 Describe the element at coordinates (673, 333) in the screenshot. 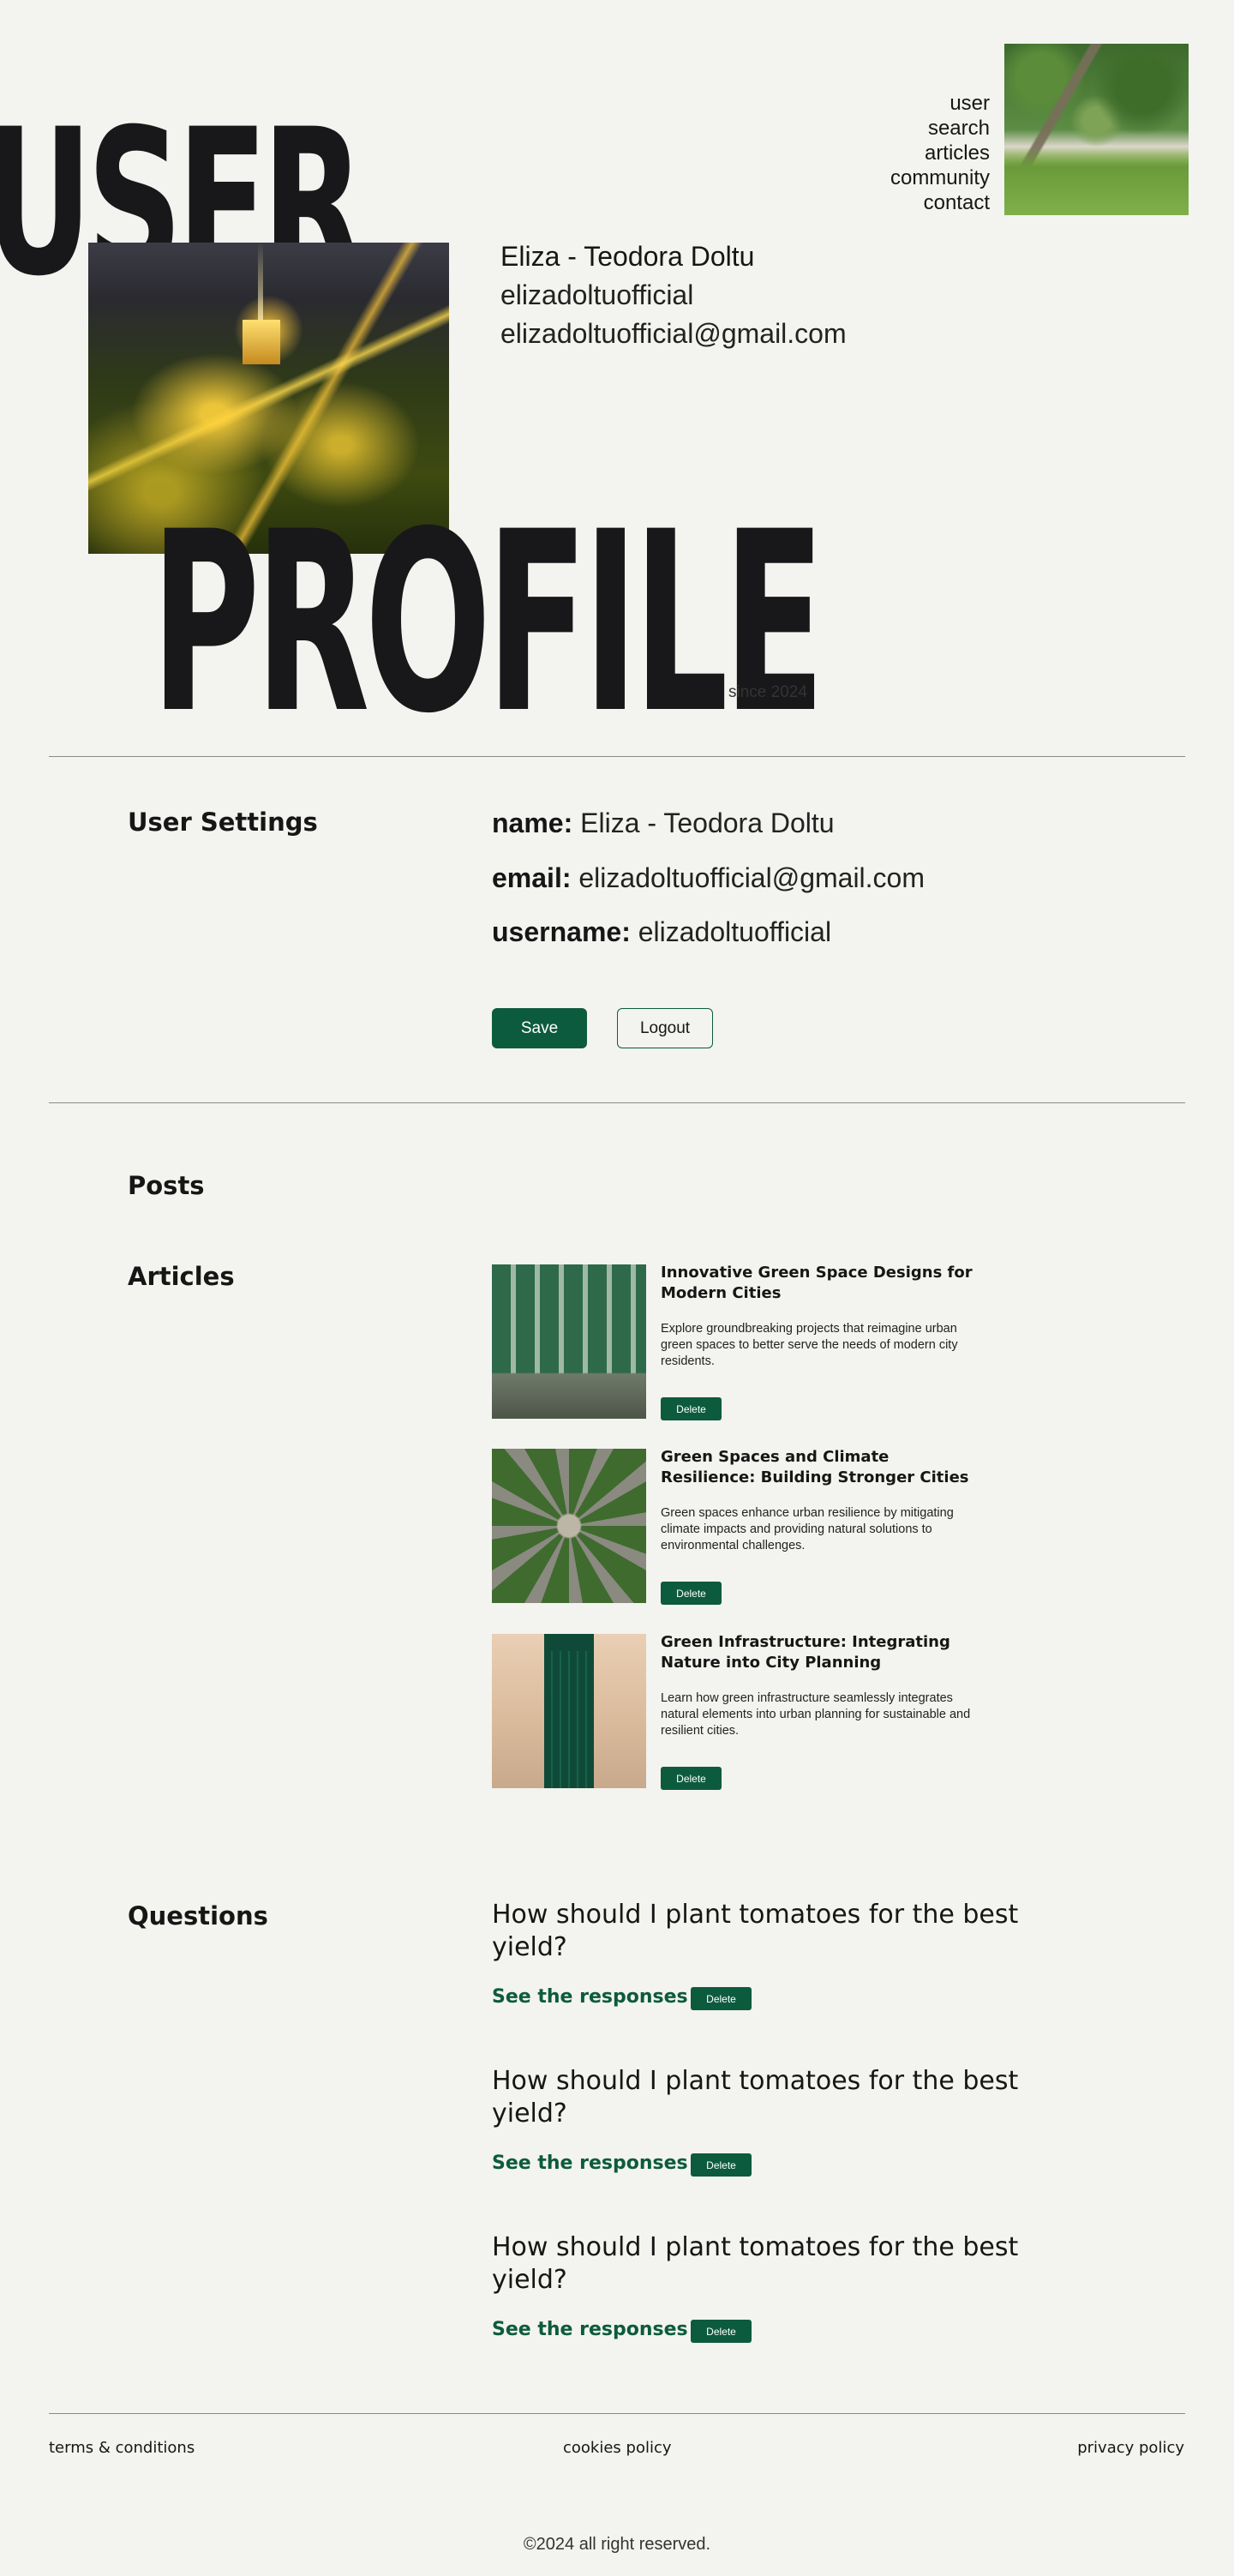

I see `profile-email: elizadoltuofficial@gmail.com` at that location.